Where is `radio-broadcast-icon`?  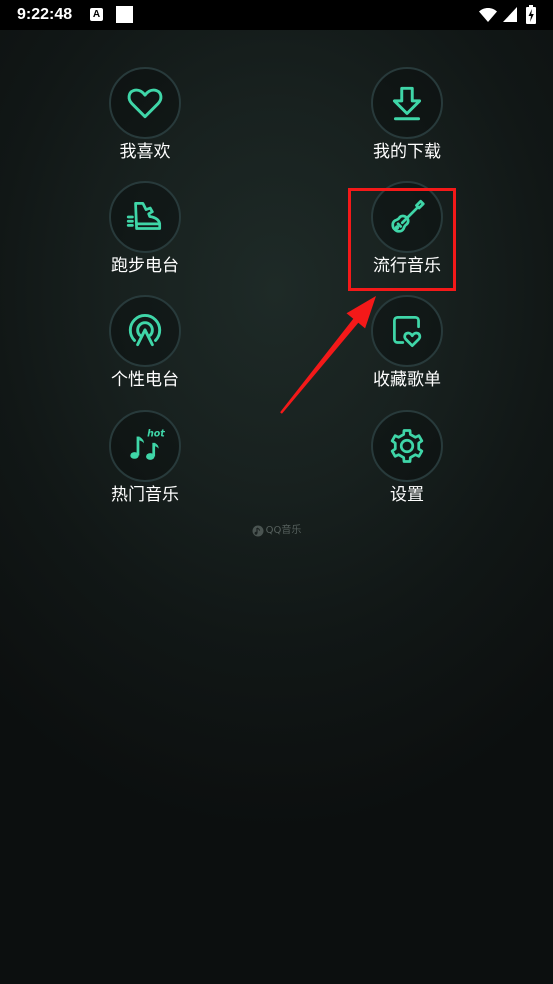 radio-broadcast-icon is located at coordinates (145, 330).